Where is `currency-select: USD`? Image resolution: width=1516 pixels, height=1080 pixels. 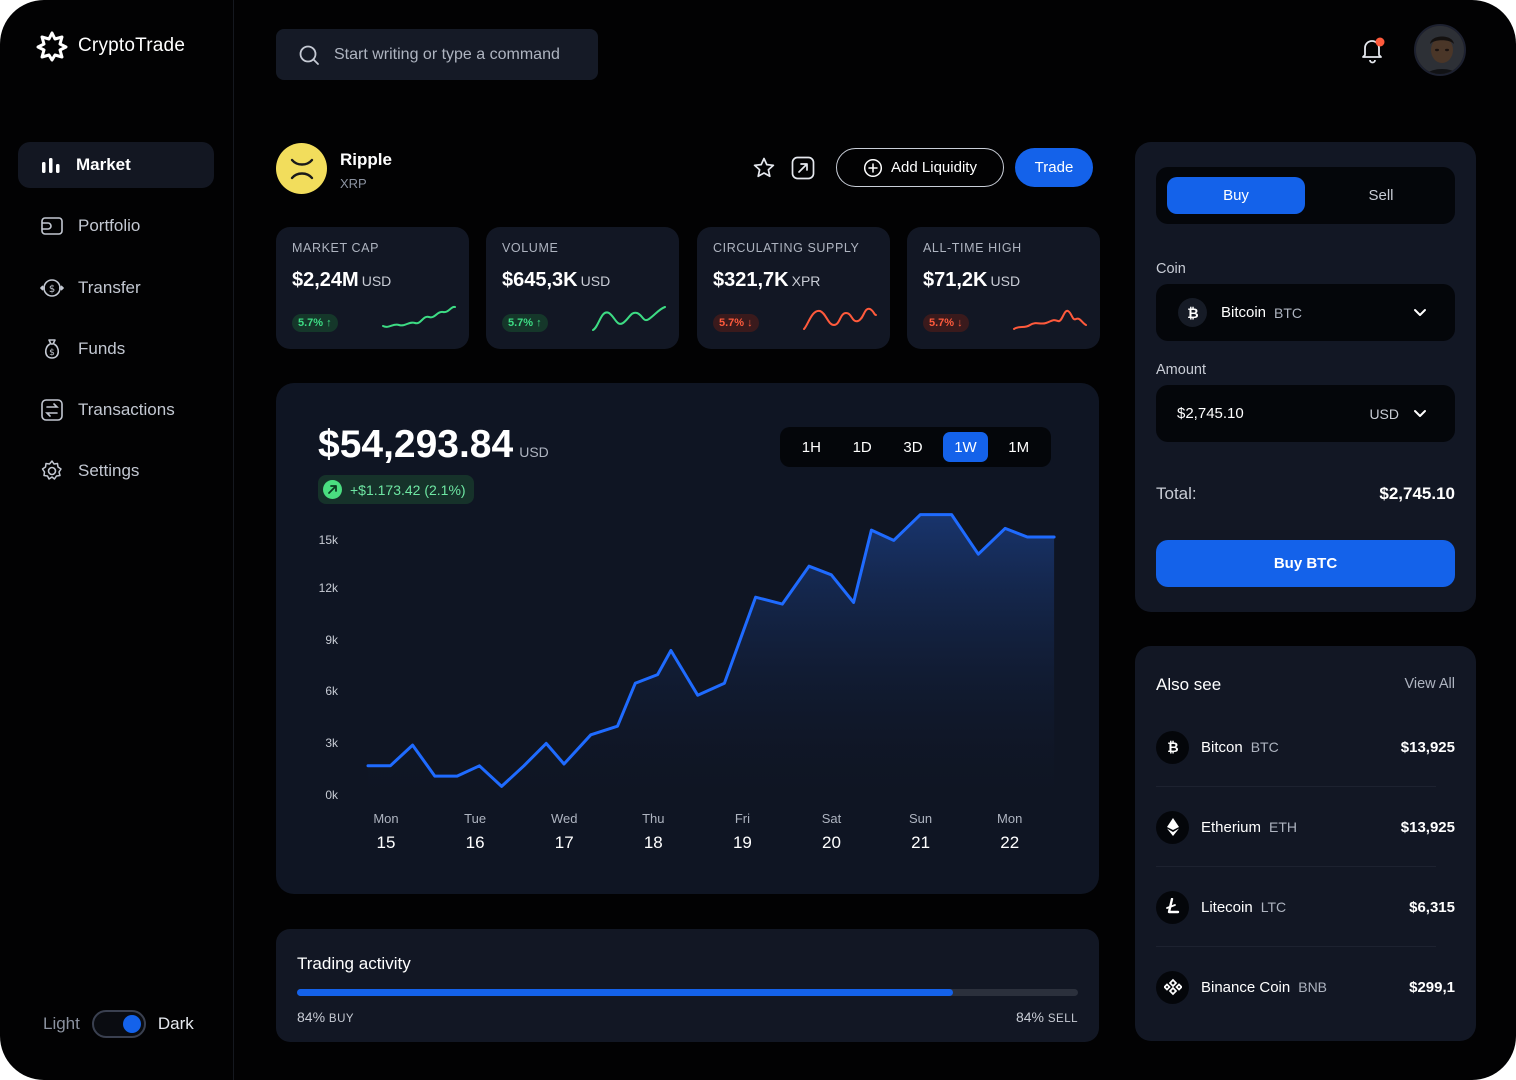
currency-select: USD is located at coordinates (1384, 414).